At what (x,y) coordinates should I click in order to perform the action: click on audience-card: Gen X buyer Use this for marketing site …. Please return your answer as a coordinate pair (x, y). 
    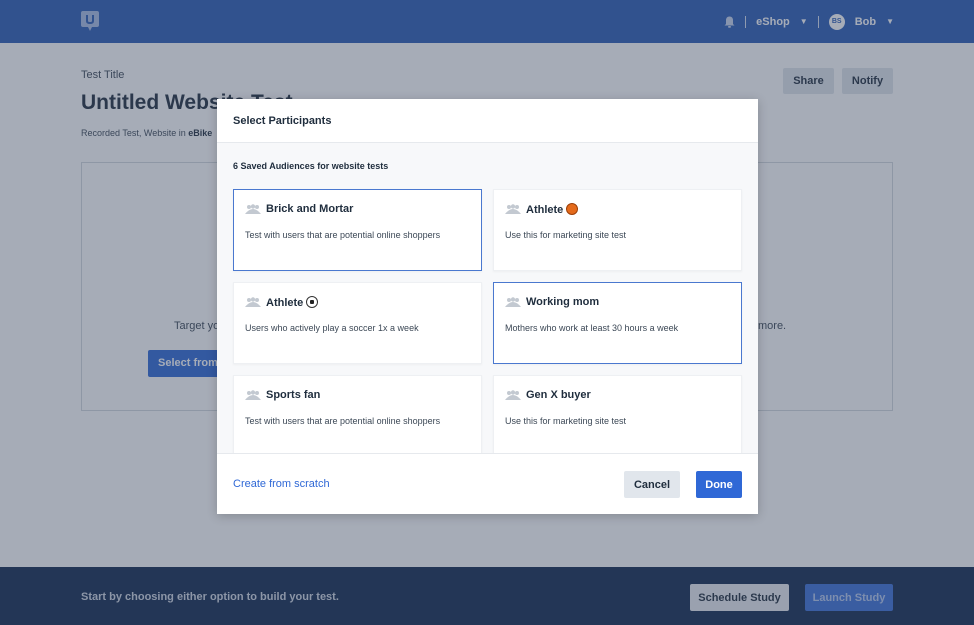
    Looking at the image, I should click on (617, 414).